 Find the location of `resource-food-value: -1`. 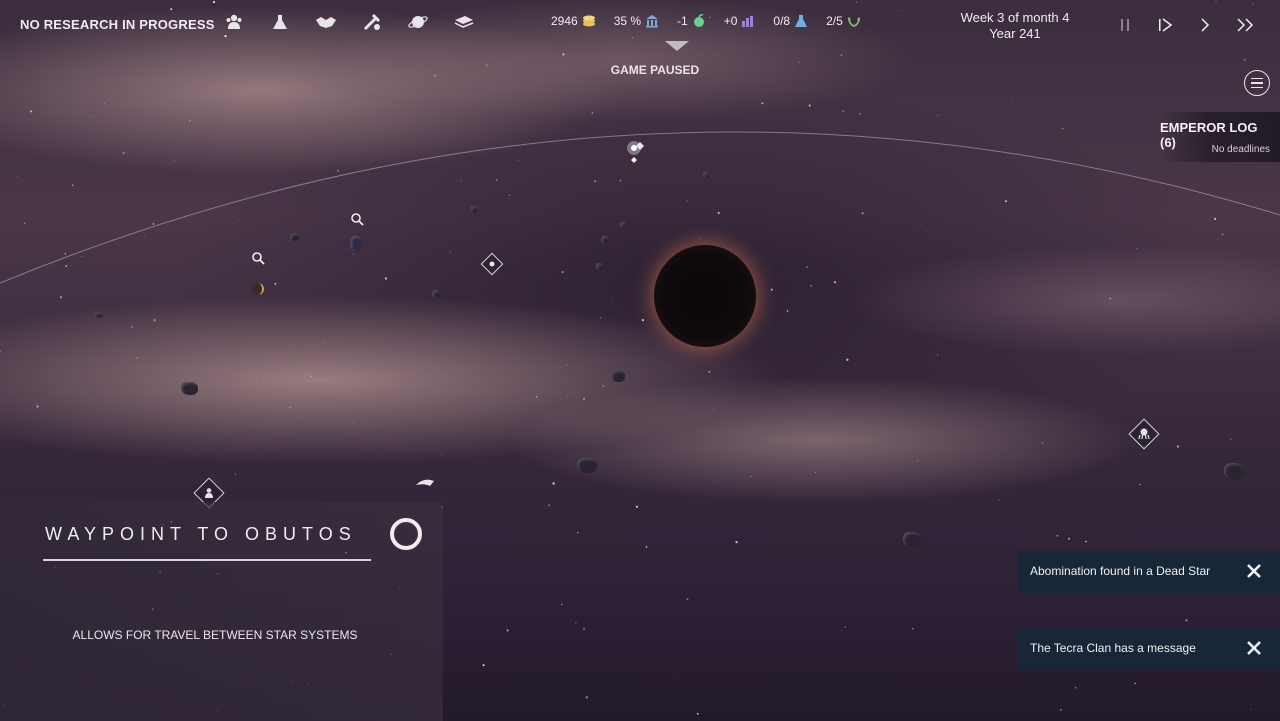

resource-food-value: -1 is located at coordinates (682, 21).